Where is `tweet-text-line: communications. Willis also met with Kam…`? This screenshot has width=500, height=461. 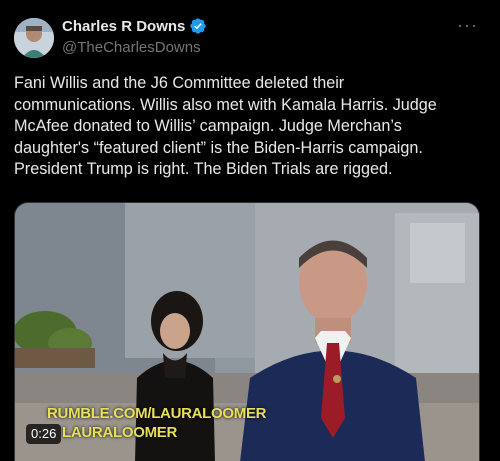 tweet-text-line: communications. Willis also met with Kam… is located at coordinates (225, 104).